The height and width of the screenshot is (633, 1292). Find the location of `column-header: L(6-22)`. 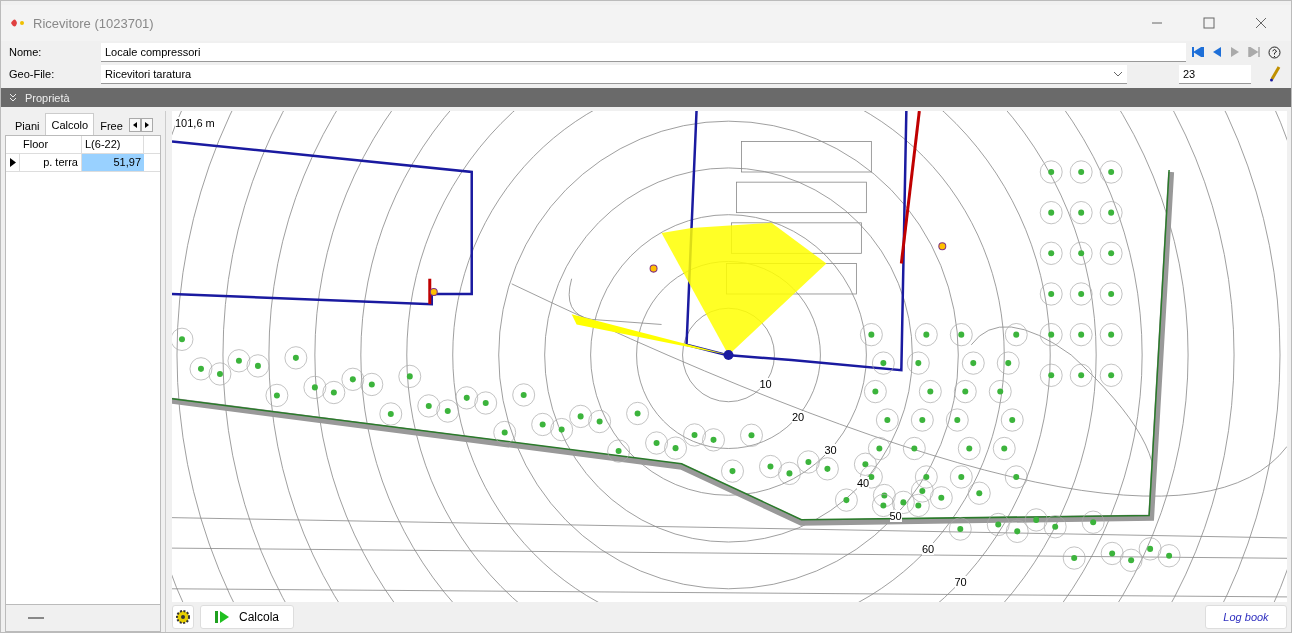

column-header: L(6-22) is located at coordinates (113, 144).